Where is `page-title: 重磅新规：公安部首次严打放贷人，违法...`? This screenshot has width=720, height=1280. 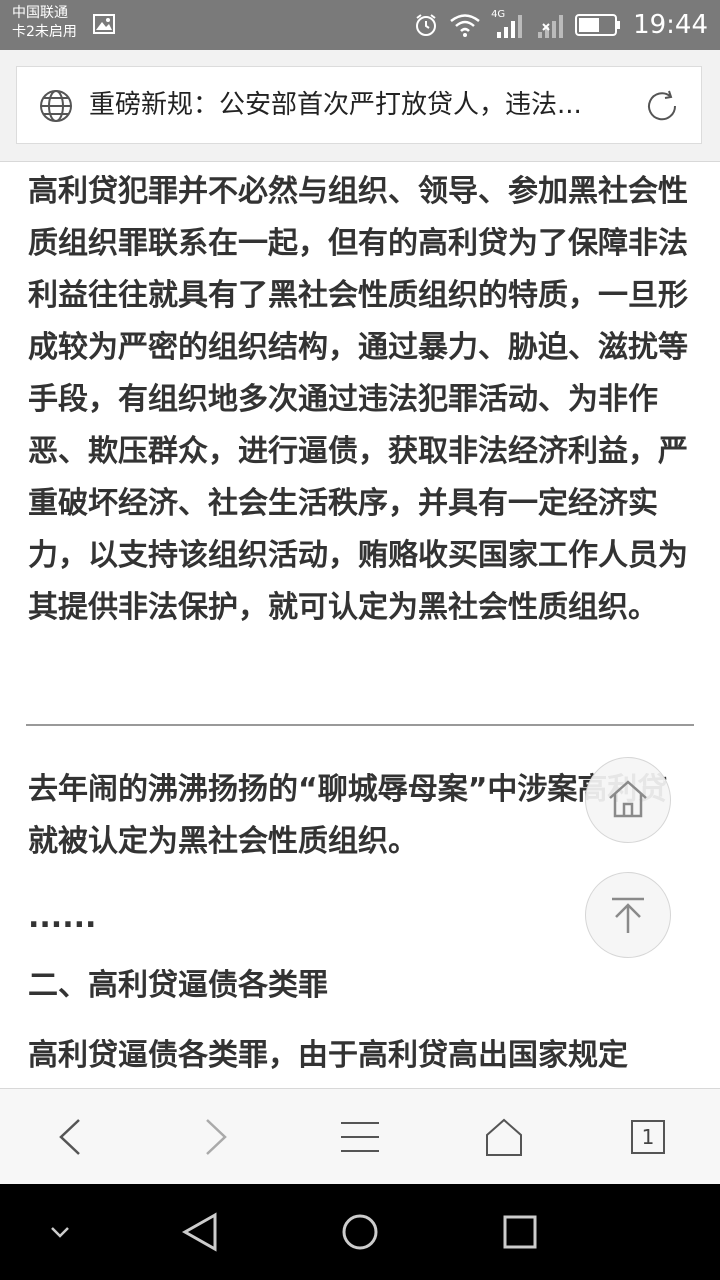 page-title: 重磅新规：公安部首次严打放贷人，违法... is located at coordinates (359, 105).